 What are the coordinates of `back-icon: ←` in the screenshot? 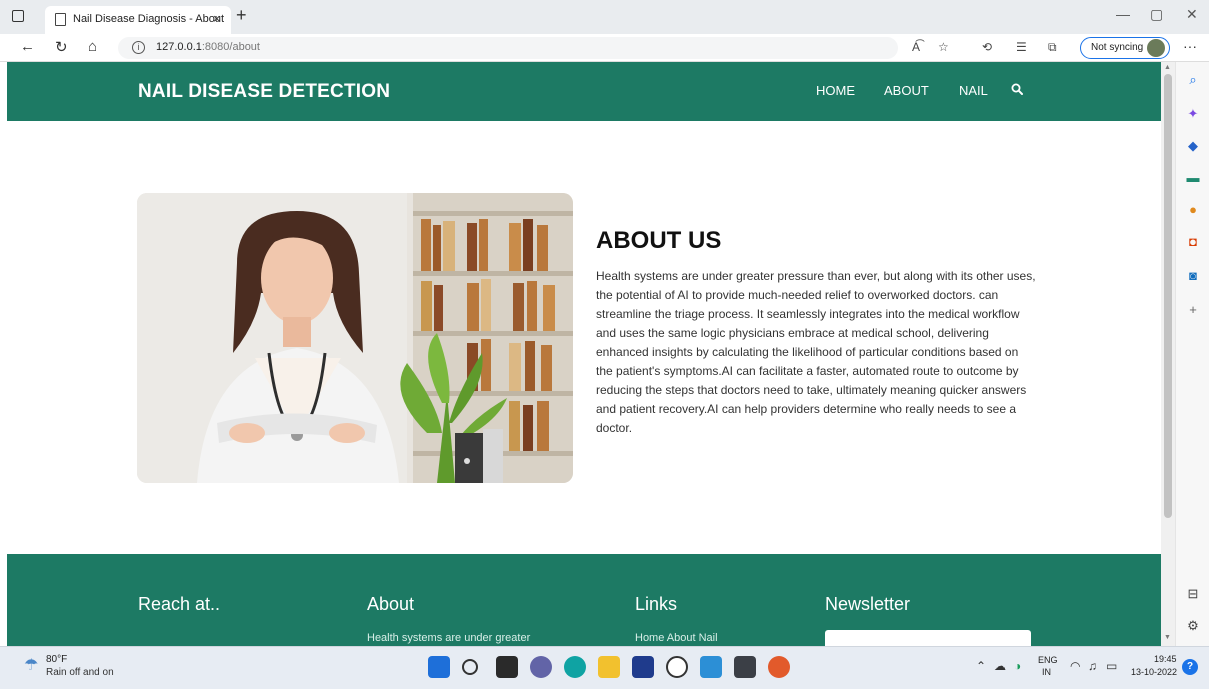 It's located at (27, 46).